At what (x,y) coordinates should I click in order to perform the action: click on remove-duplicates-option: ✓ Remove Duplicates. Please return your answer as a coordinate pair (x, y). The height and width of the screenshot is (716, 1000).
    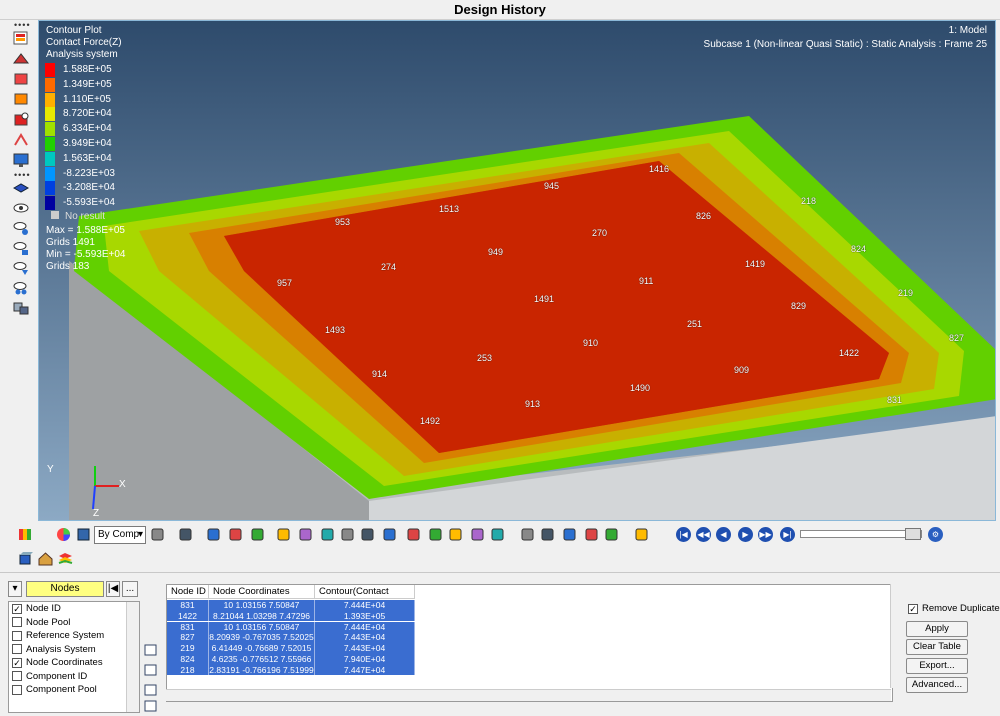
    Looking at the image, I should click on (954, 608).